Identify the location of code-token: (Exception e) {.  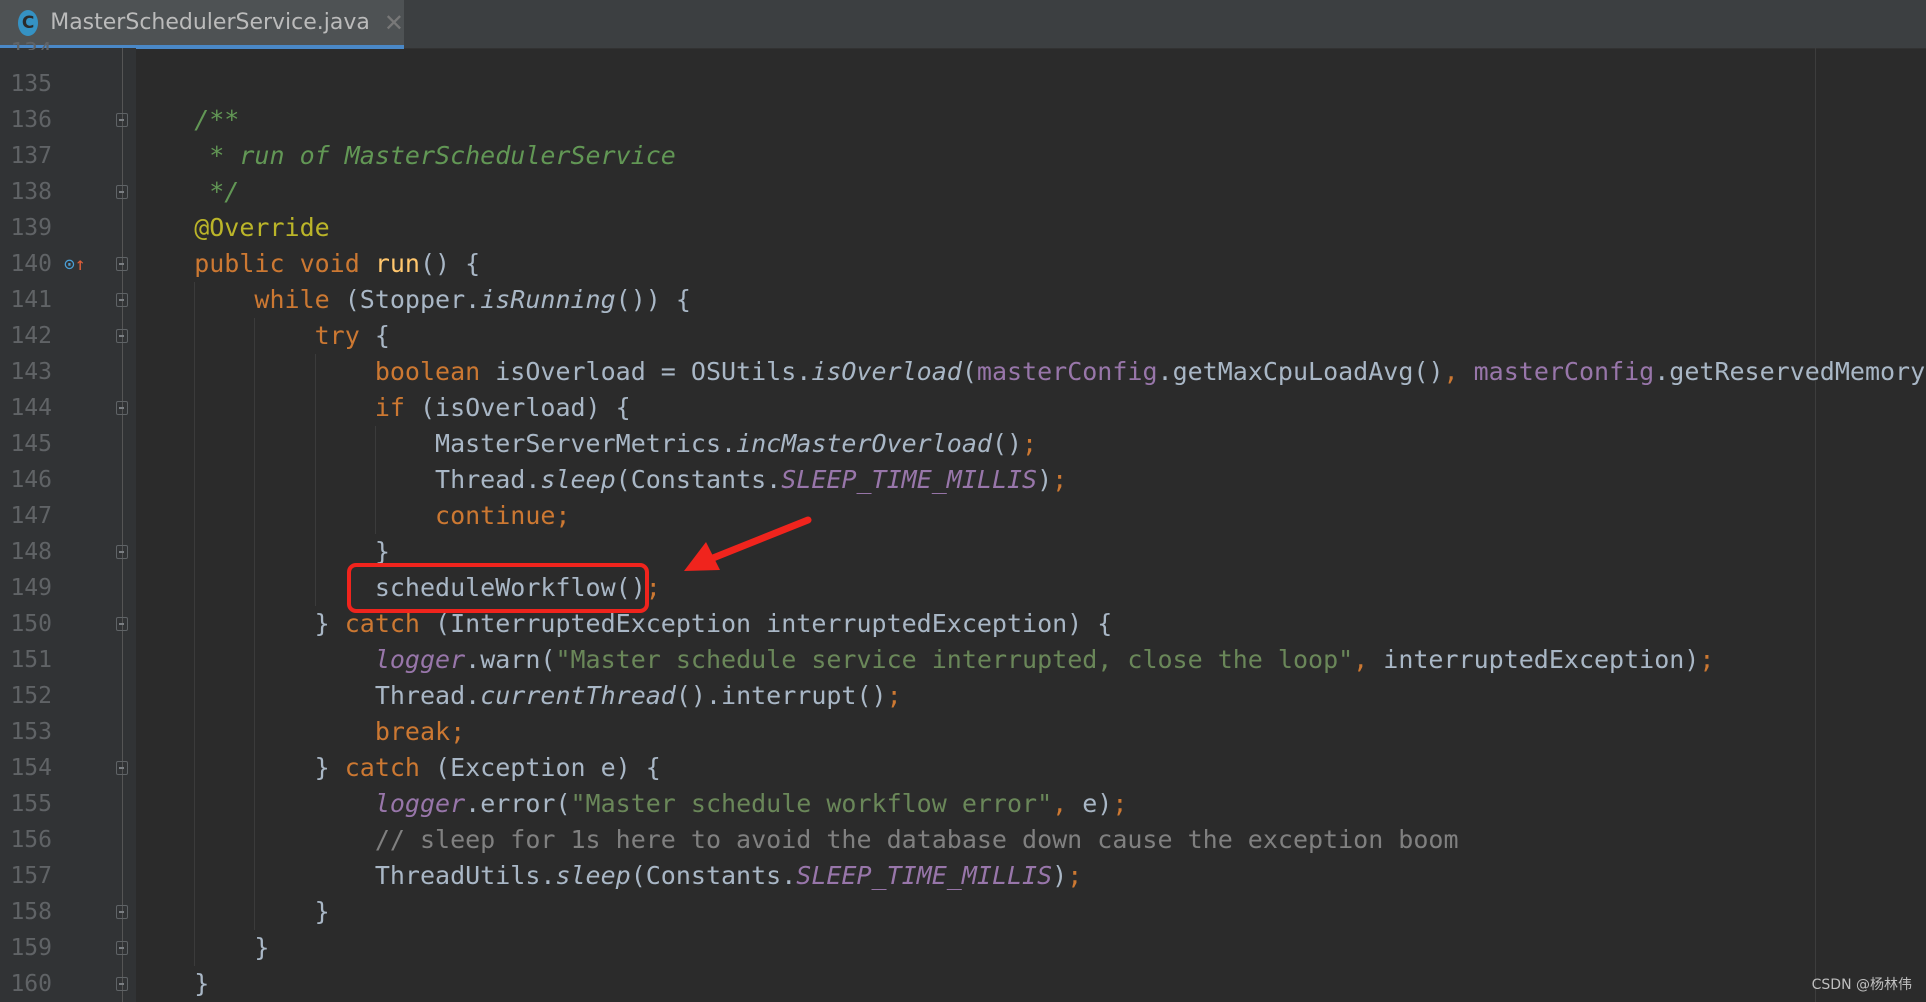
(548, 767).